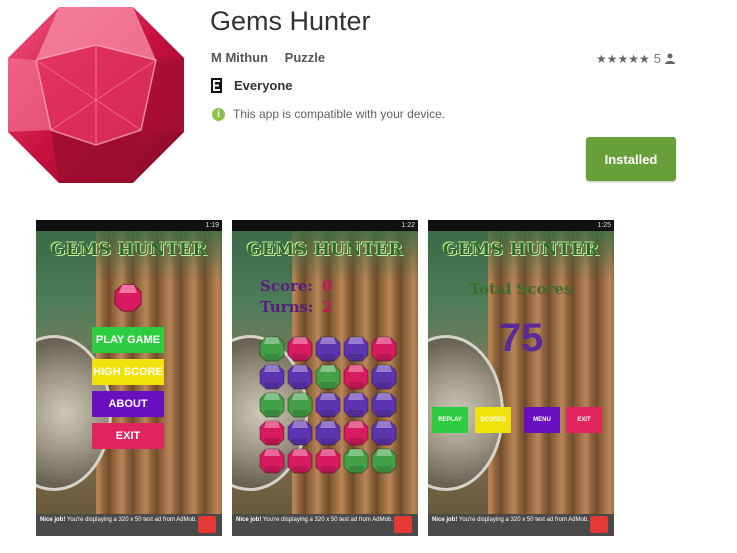  I want to click on compatibility-text: This app is compatible with your device., so click(339, 114).